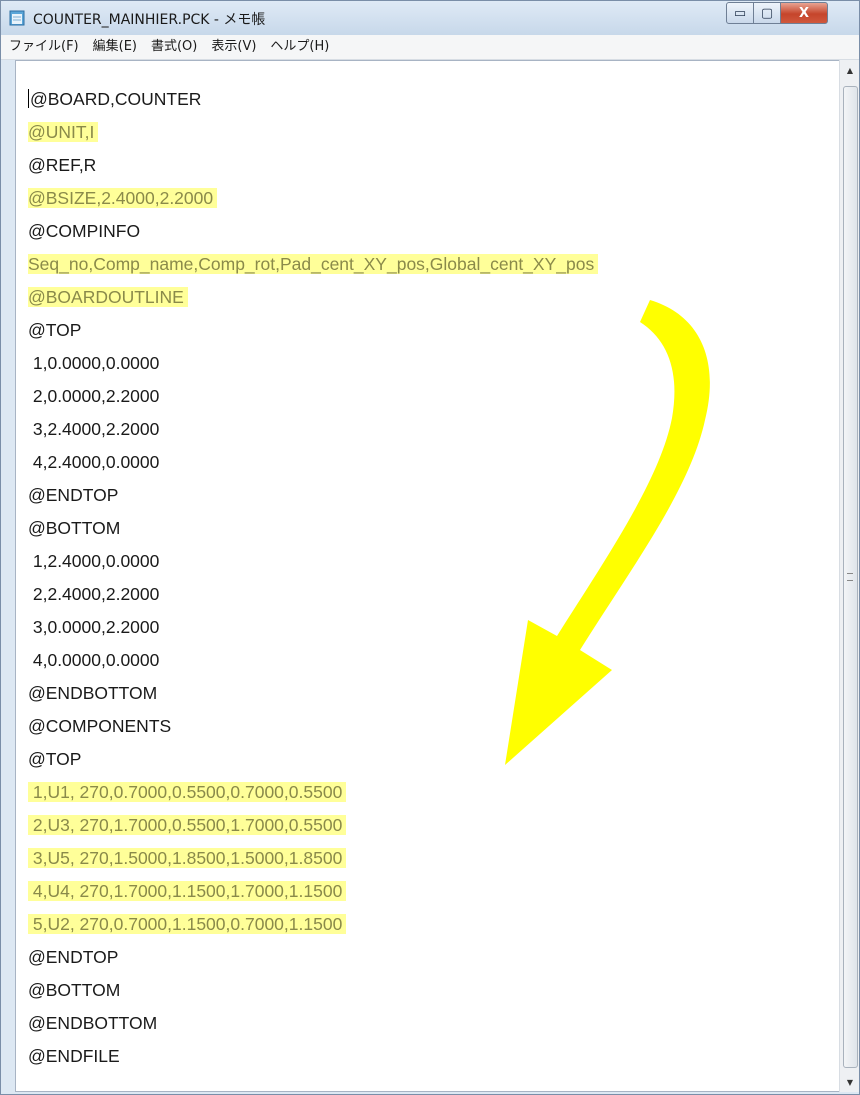 The image size is (860, 1095). What do you see at coordinates (434, 363) in the screenshot?
I see `text-line: 1,0.0000,0.0000` at bounding box center [434, 363].